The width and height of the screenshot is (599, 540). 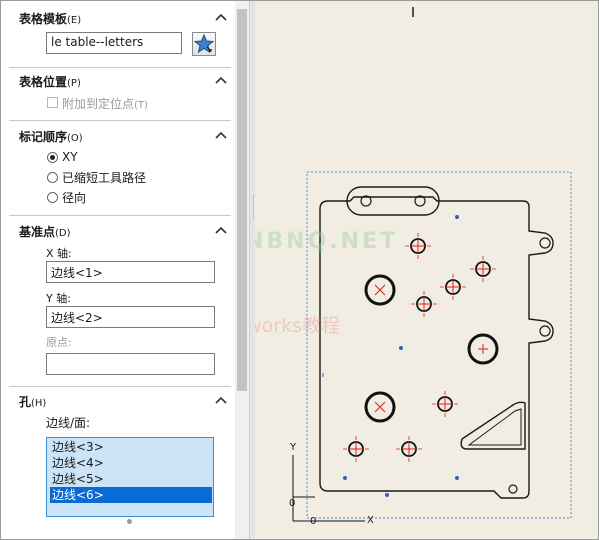 What do you see at coordinates (513, 489) in the screenshot?
I see `corner-hole` at bounding box center [513, 489].